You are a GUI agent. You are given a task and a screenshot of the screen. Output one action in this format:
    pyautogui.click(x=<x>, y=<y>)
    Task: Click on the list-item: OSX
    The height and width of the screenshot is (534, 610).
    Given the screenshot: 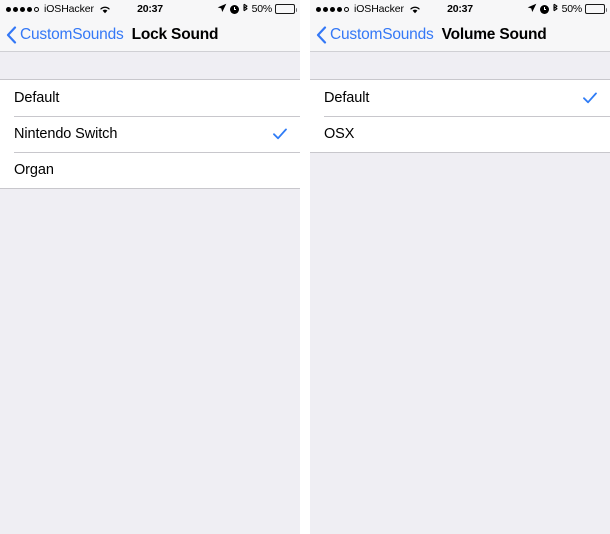 What is the action you would take?
    pyautogui.click(x=460, y=134)
    